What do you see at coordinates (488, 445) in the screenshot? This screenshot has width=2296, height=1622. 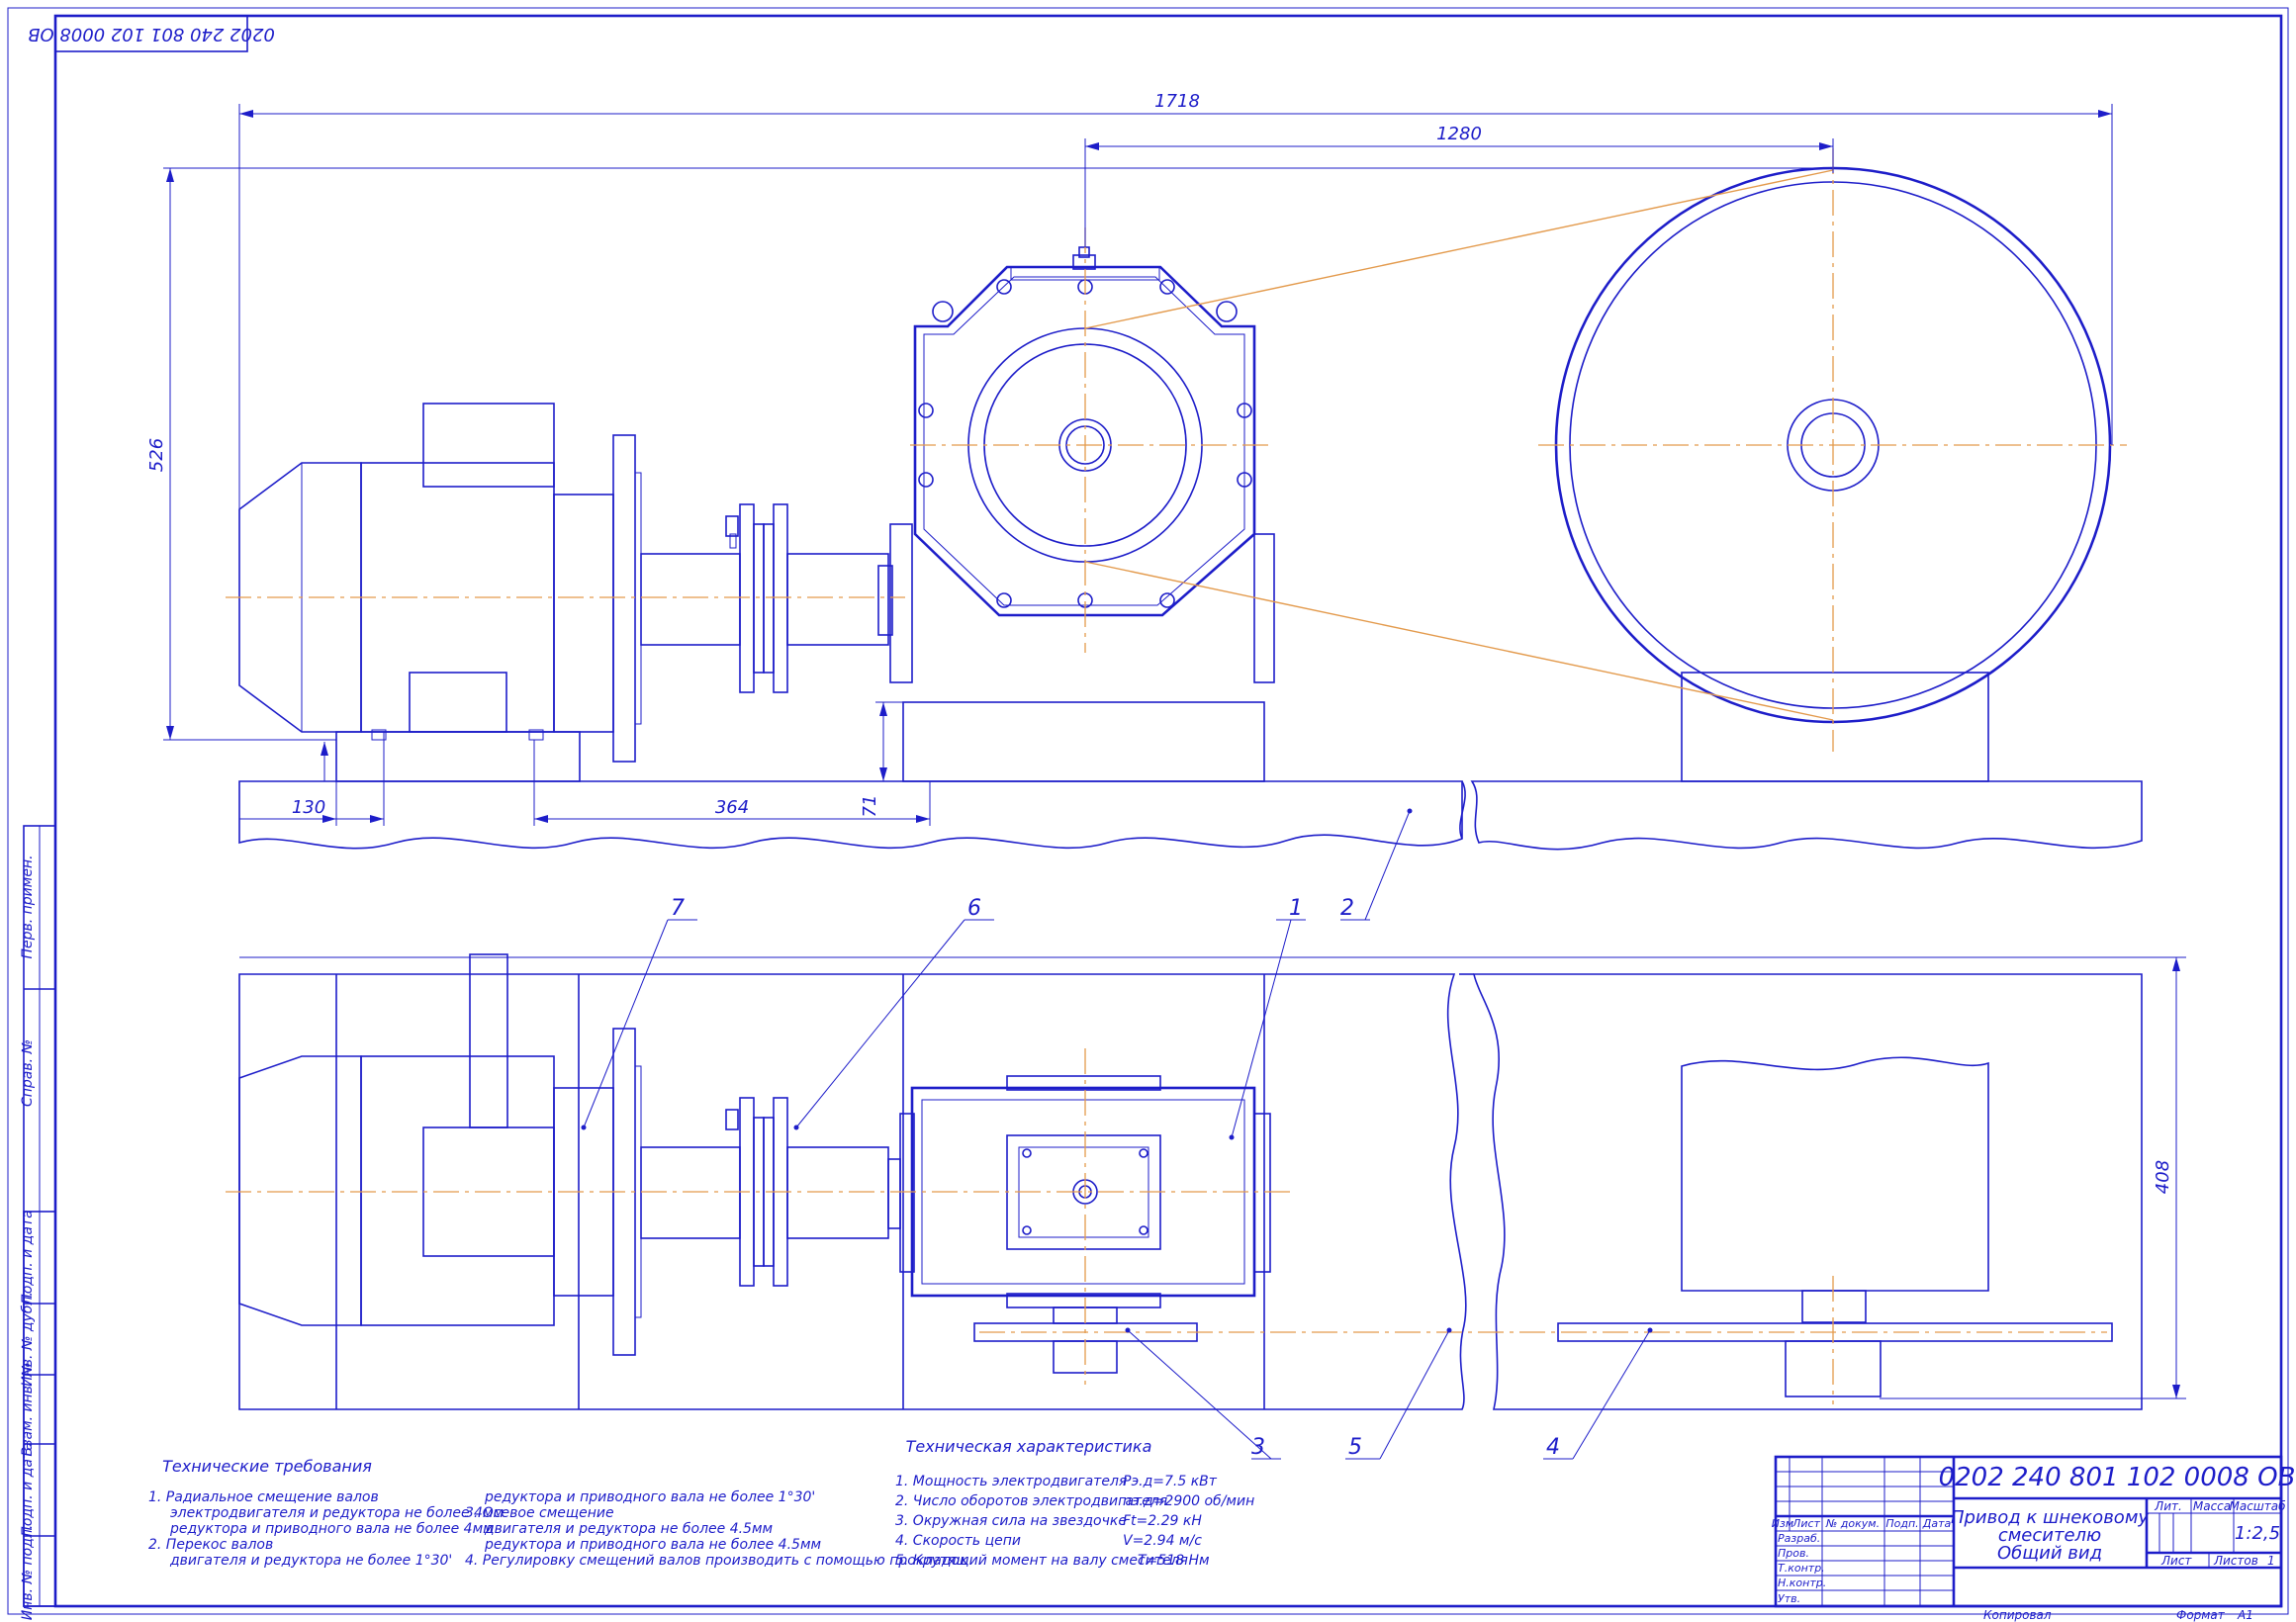 I see `terminal-box` at bounding box center [488, 445].